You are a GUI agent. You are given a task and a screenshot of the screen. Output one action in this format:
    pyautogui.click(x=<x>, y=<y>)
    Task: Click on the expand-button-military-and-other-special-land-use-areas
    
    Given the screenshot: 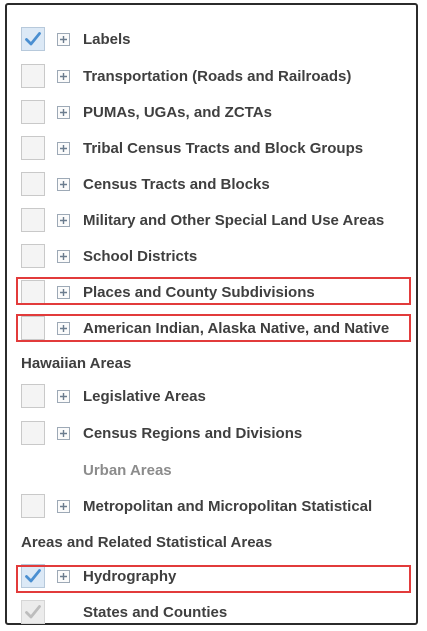 What is the action you would take?
    pyautogui.click(x=63, y=220)
    